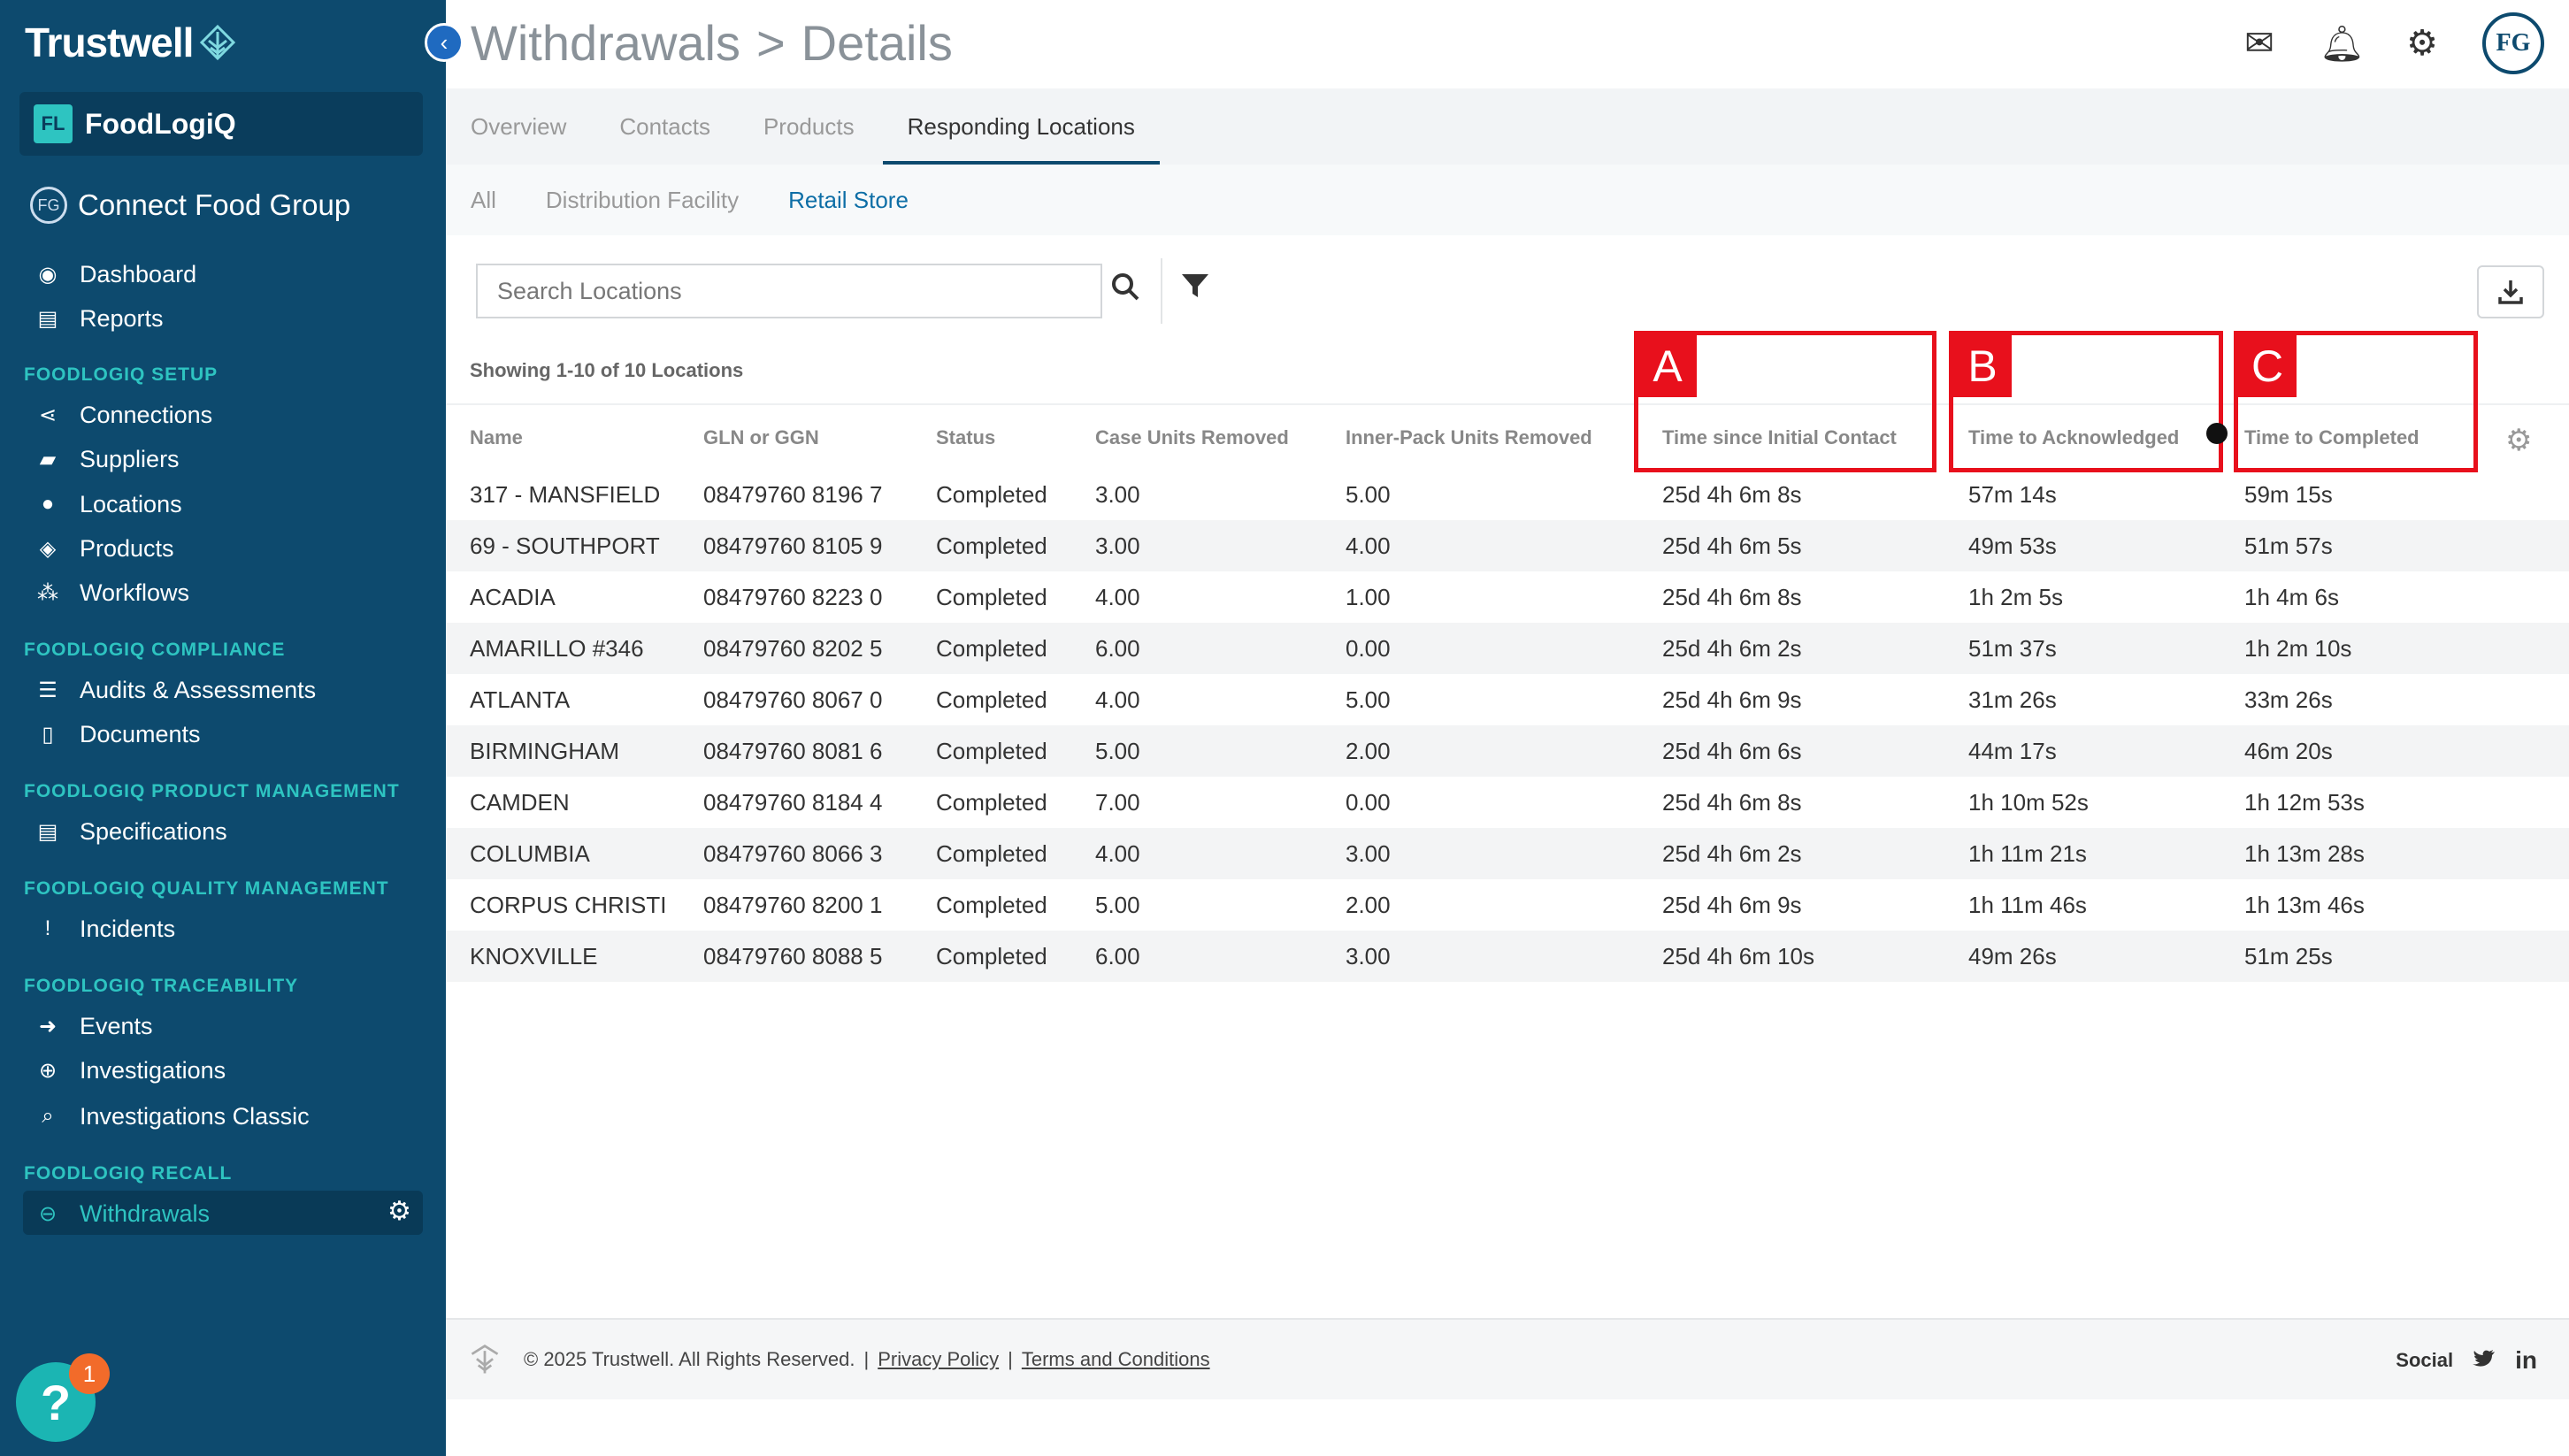 The width and height of the screenshot is (2569, 1456). What do you see at coordinates (1010, 1359) in the screenshot?
I see `footer-sep: |` at bounding box center [1010, 1359].